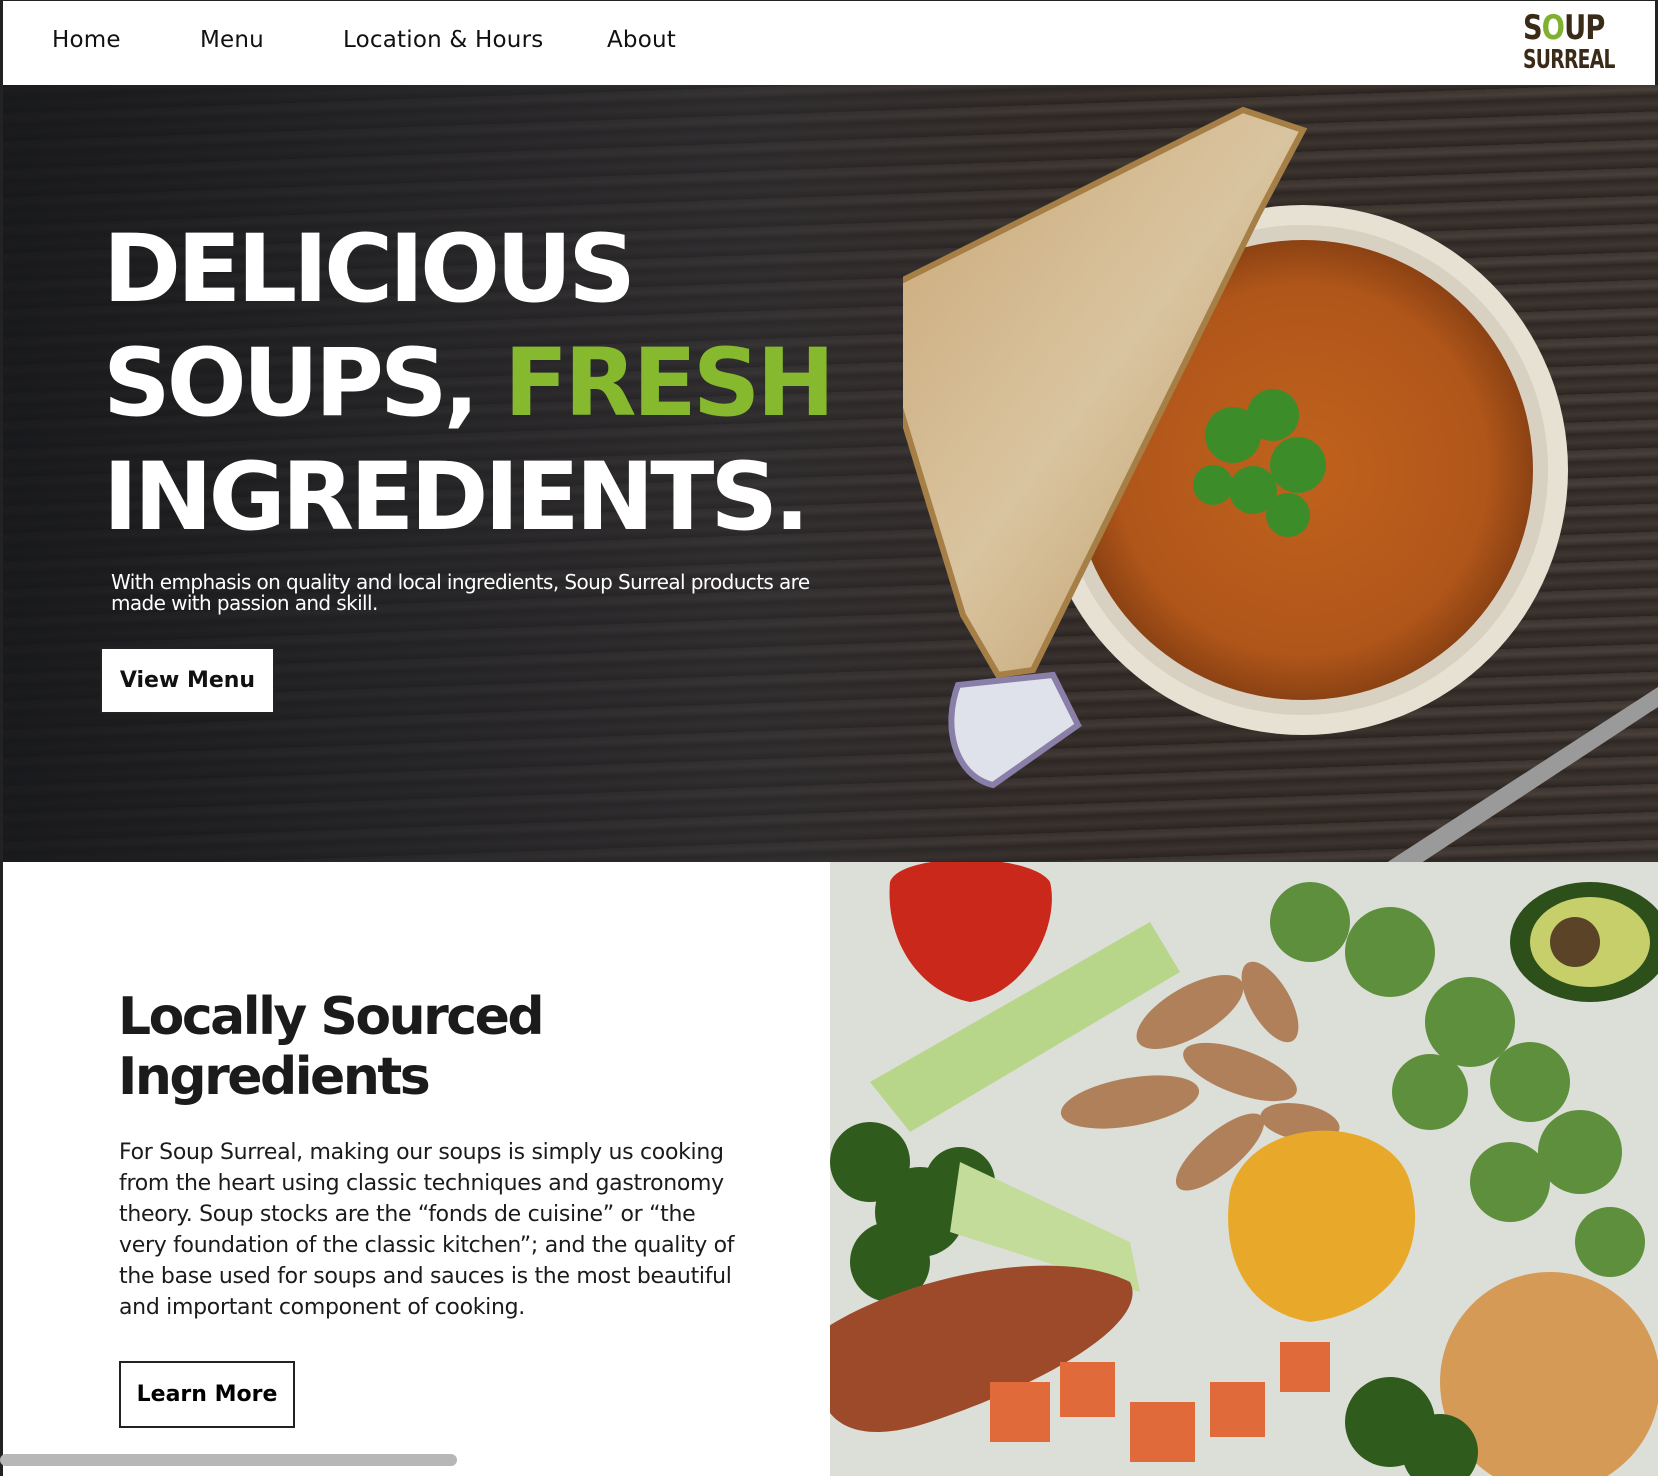 This screenshot has width=1658, height=1476. Describe the element at coordinates (1569, 60) in the screenshot. I see `logo-wordmark-bottom: SURREAL` at that location.